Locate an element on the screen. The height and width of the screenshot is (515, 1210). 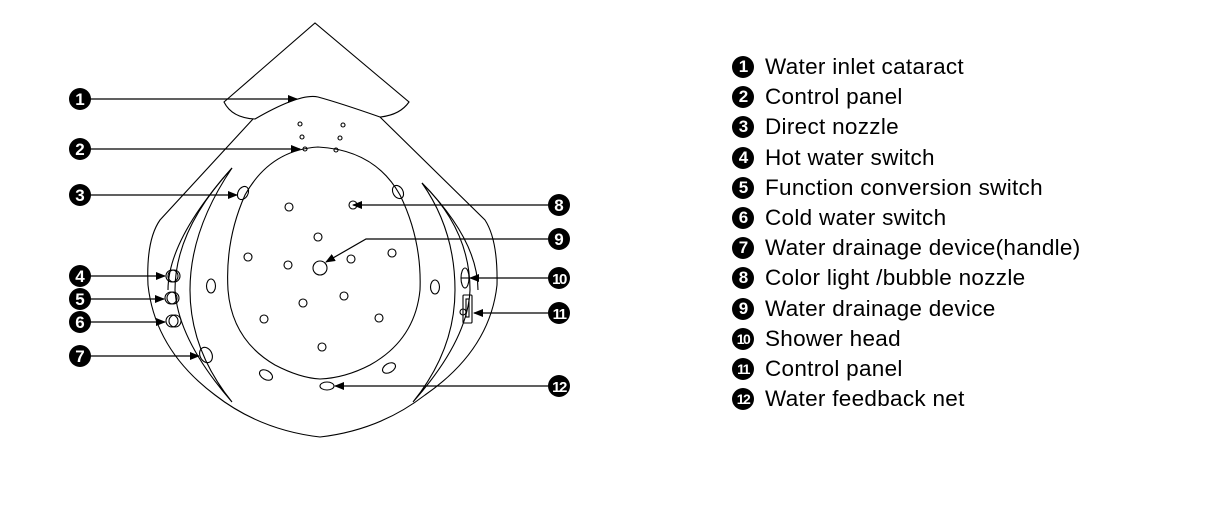
number-badge: 4 is located at coordinates (743, 157).